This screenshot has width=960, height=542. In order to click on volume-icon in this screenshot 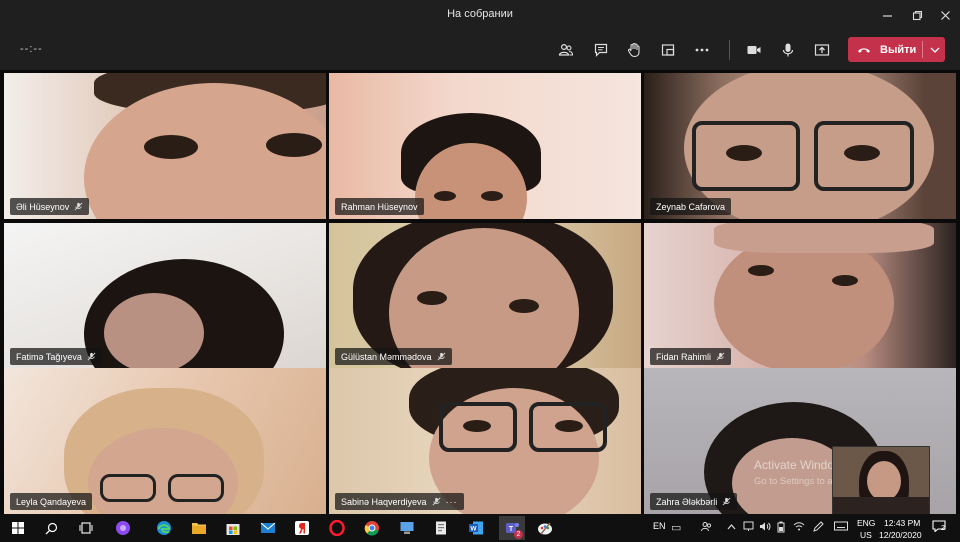, I will do `click(765, 528)`.